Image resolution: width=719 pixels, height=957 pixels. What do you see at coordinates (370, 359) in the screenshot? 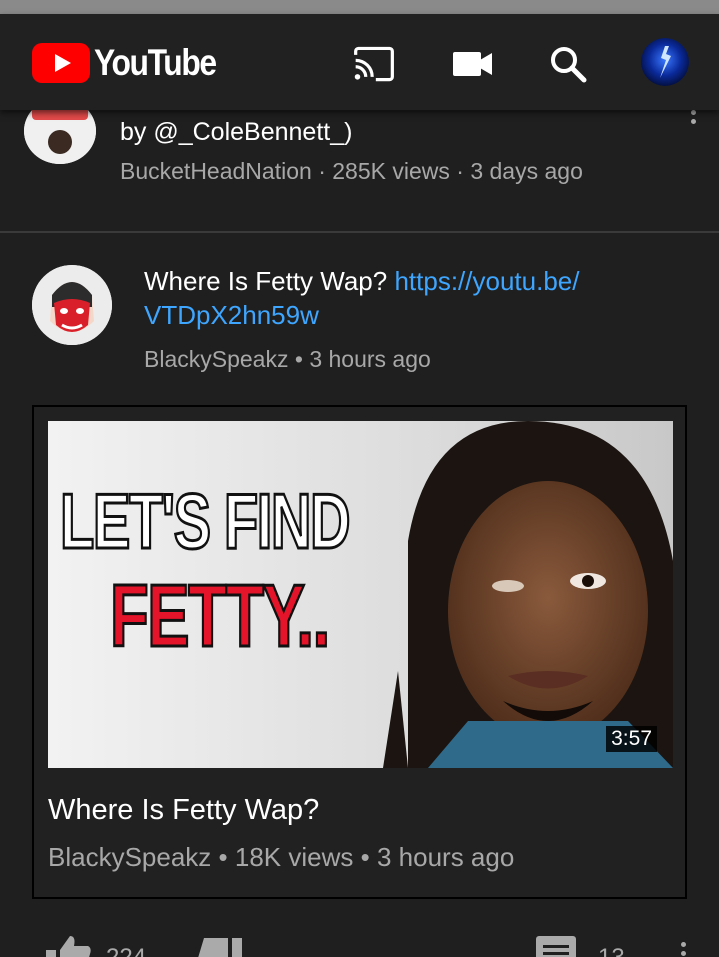
I see `post-age: 3 hours ago` at bounding box center [370, 359].